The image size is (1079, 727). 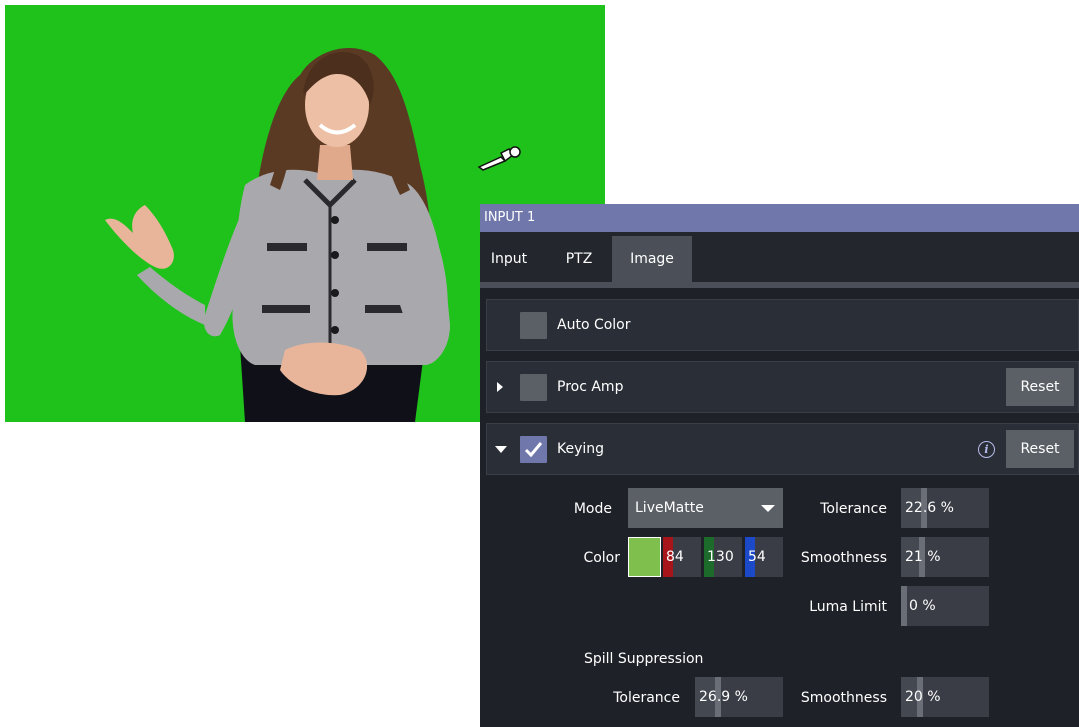 What do you see at coordinates (646, 698) in the screenshot?
I see `spill-tolerance-label: Tolerance` at bounding box center [646, 698].